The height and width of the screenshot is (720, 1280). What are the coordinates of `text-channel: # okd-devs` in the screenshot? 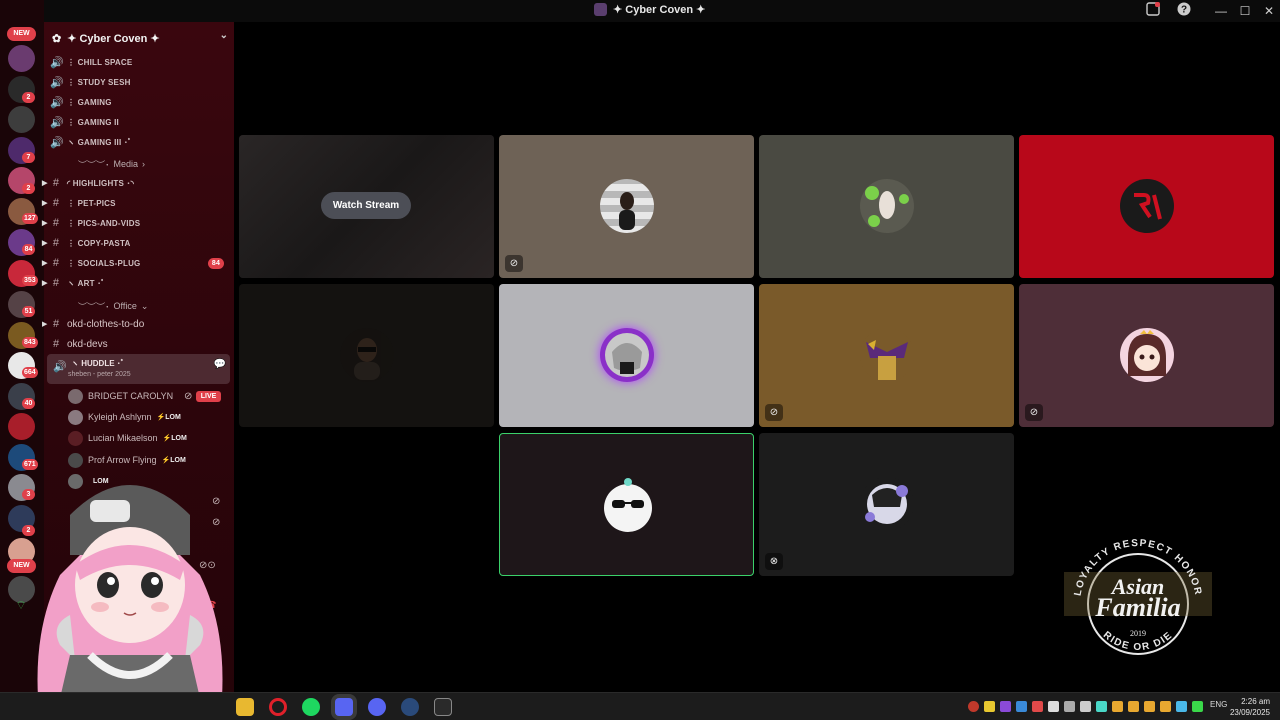 It's located at (140, 344).